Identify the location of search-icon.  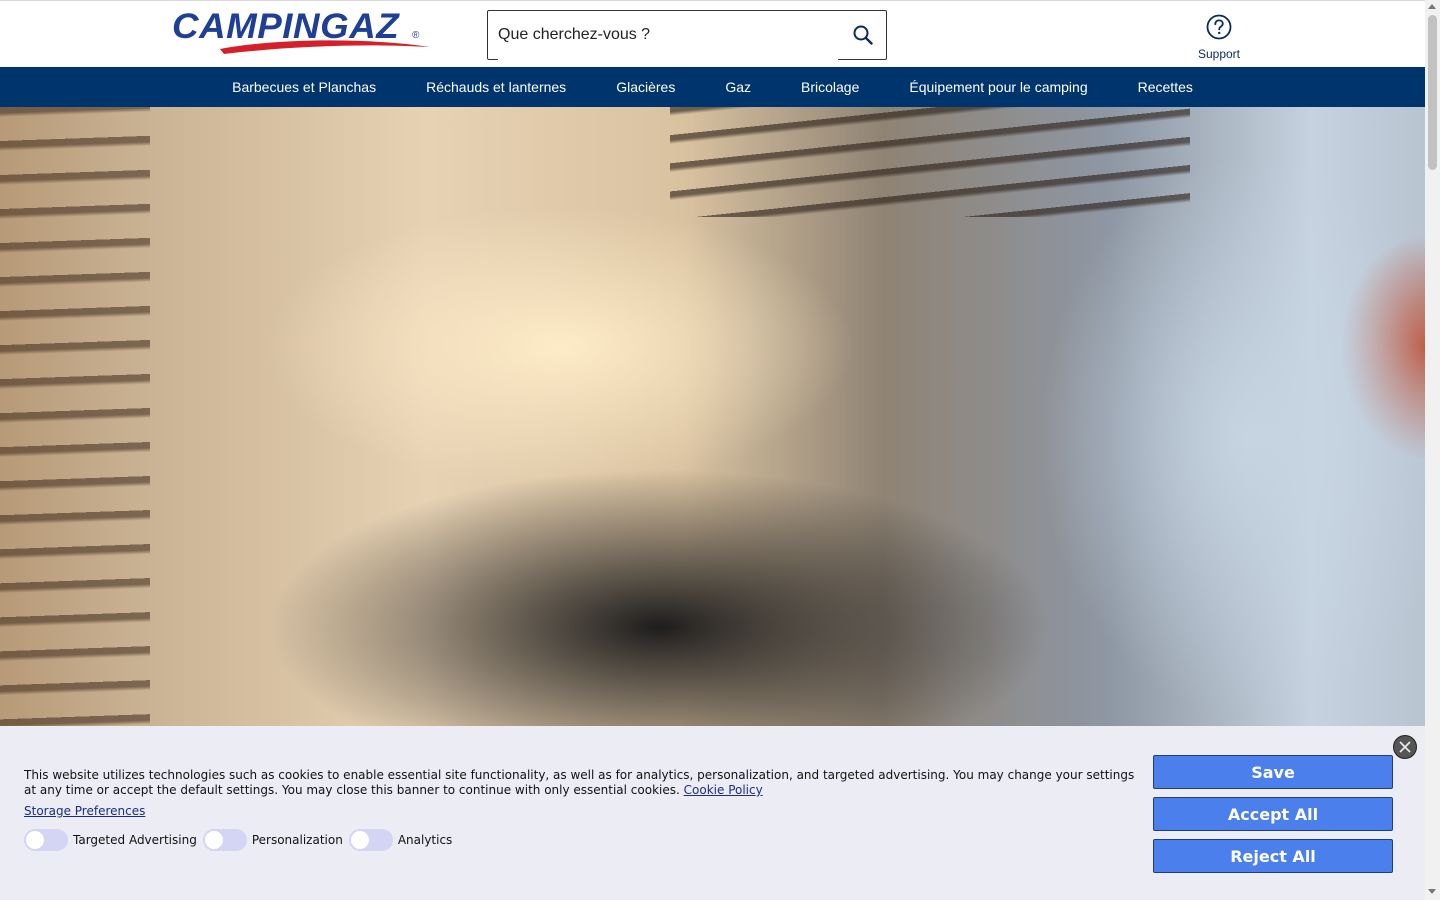
(863, 35).